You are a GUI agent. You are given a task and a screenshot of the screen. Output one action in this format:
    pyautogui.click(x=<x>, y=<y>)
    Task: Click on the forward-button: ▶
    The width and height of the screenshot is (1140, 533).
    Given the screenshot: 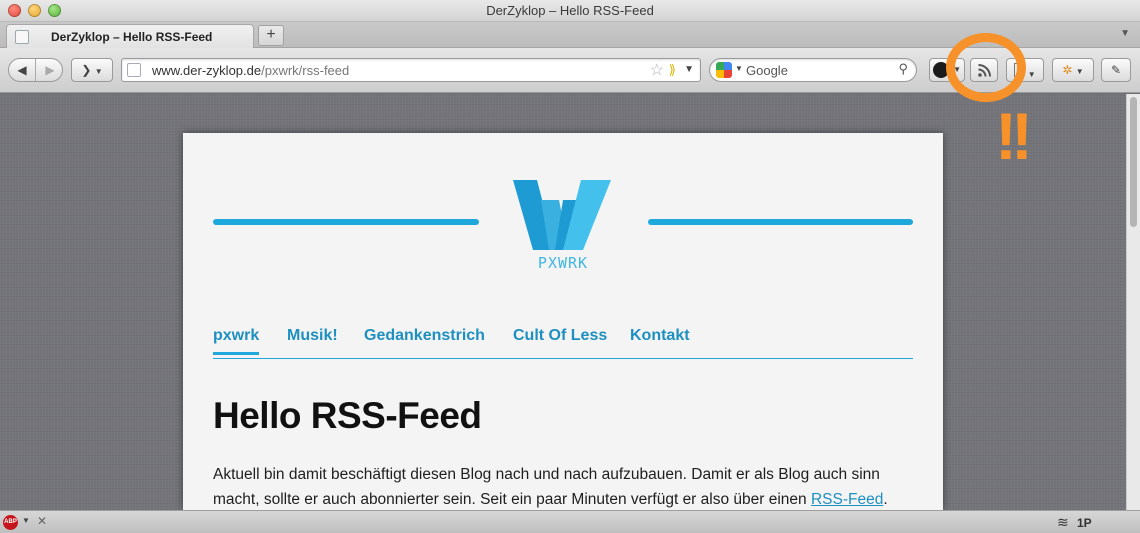 What is the action you would take?
    pyautogui.click(x=50, y=70)
    